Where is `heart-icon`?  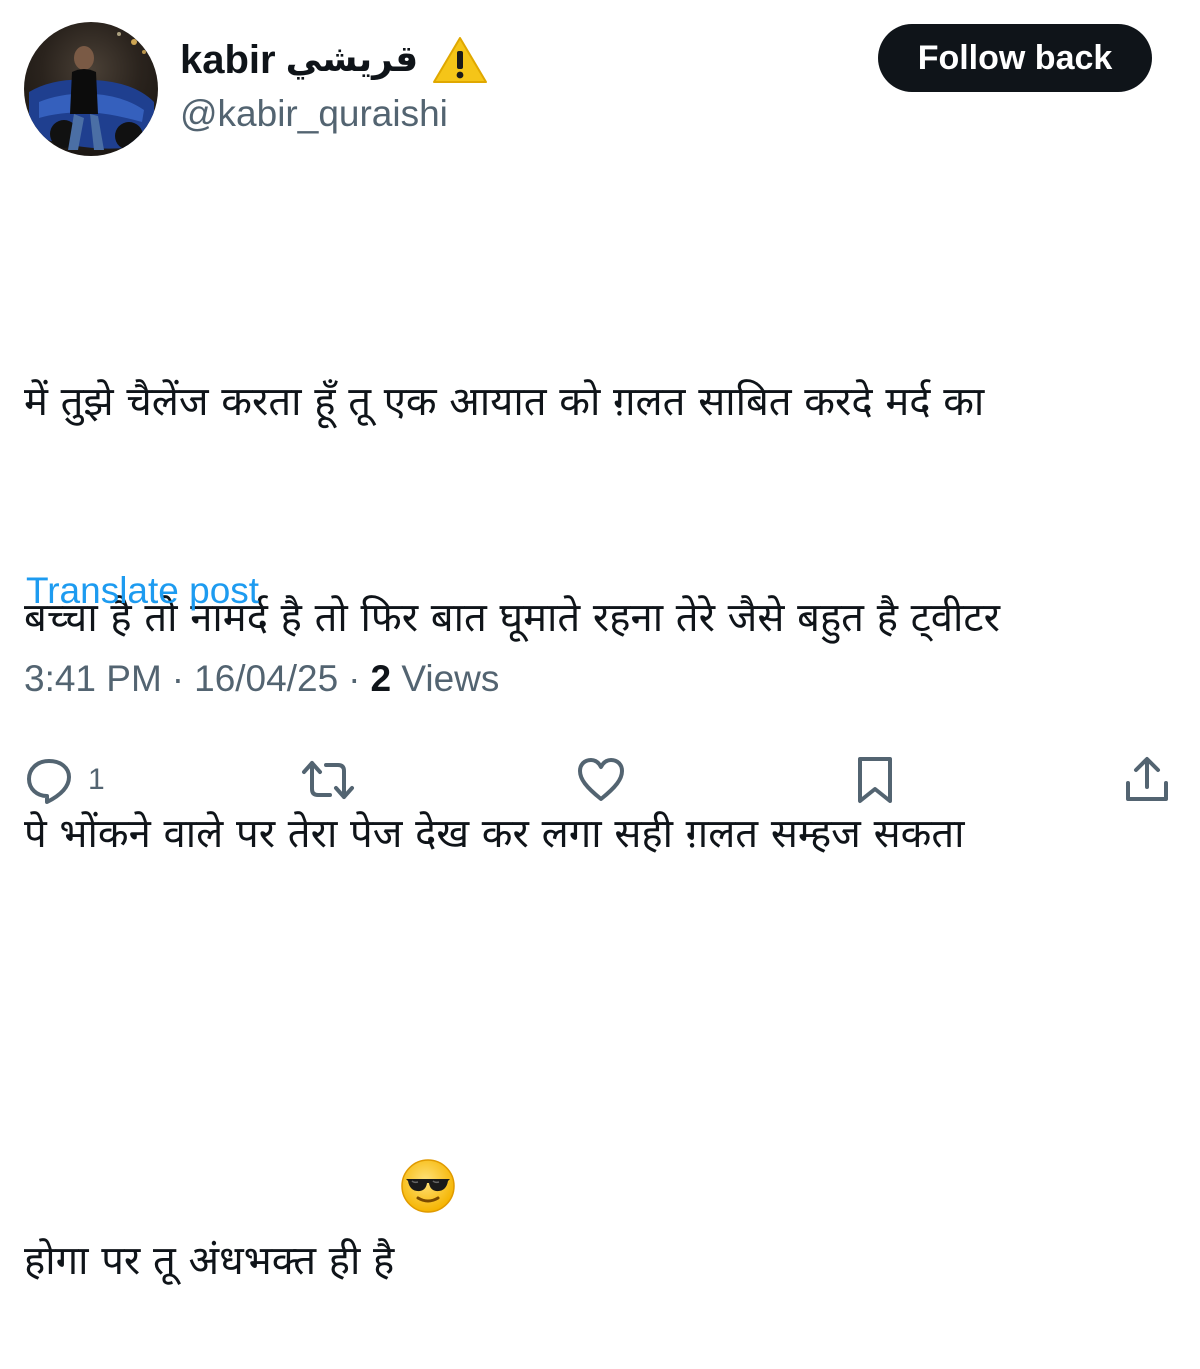
heart-icon is located at coordinates (601, 779).